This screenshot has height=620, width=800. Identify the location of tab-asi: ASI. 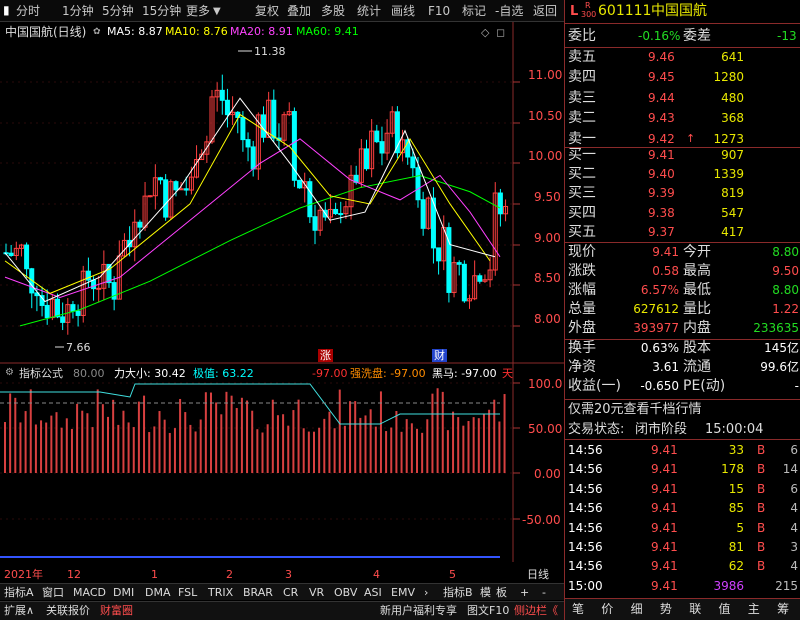
(373, 592).